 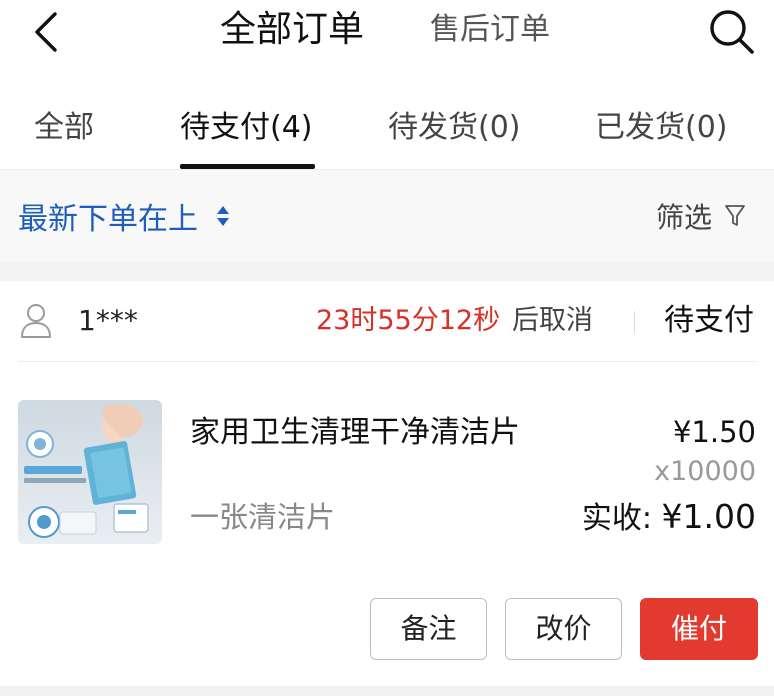 I want to click on payment-countdown: 23时55分12秒, so click(x=408, y=320).